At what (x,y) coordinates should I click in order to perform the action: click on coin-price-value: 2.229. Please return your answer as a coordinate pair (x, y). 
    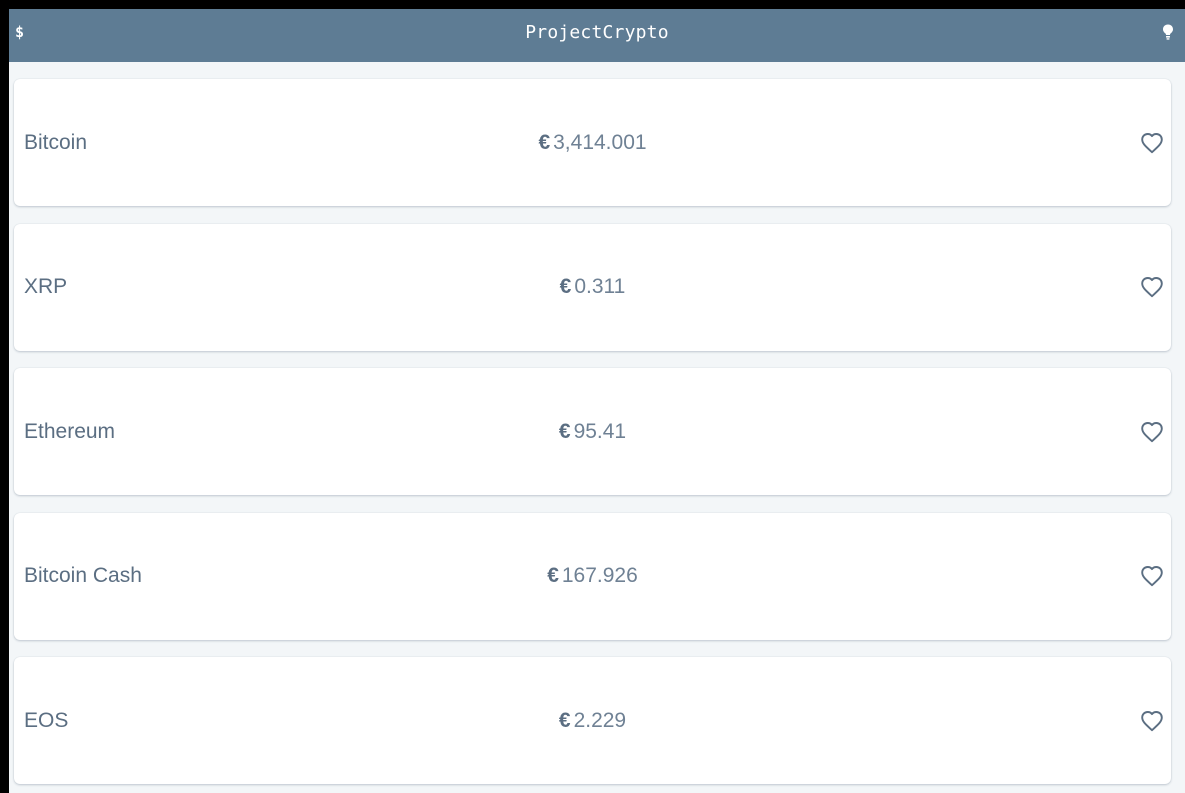
    Looking at the image, I should click on (600, 720).